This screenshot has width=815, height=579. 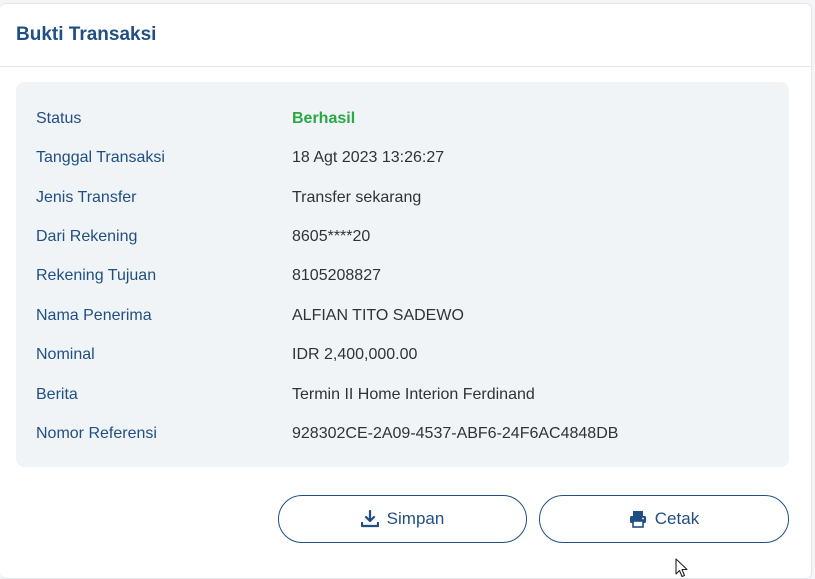 What do you see at coordinates (336, 275) in the screenshot?
I see `destination-account-value: 8105208827` at bounding box center [336, 275].